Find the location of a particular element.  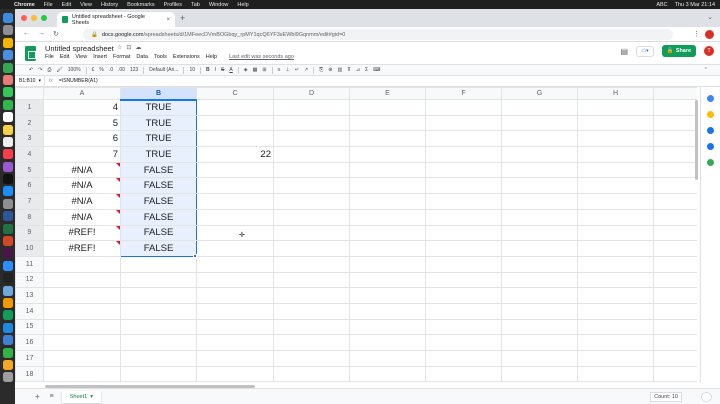

reminders-icon is located at coordinates (7, 141).